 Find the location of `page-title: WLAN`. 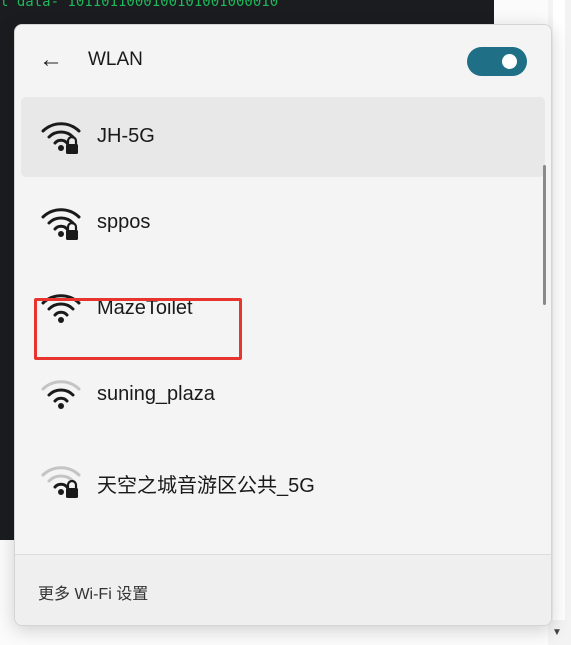

page-title: WLAN is located at coordinates (115, 59).